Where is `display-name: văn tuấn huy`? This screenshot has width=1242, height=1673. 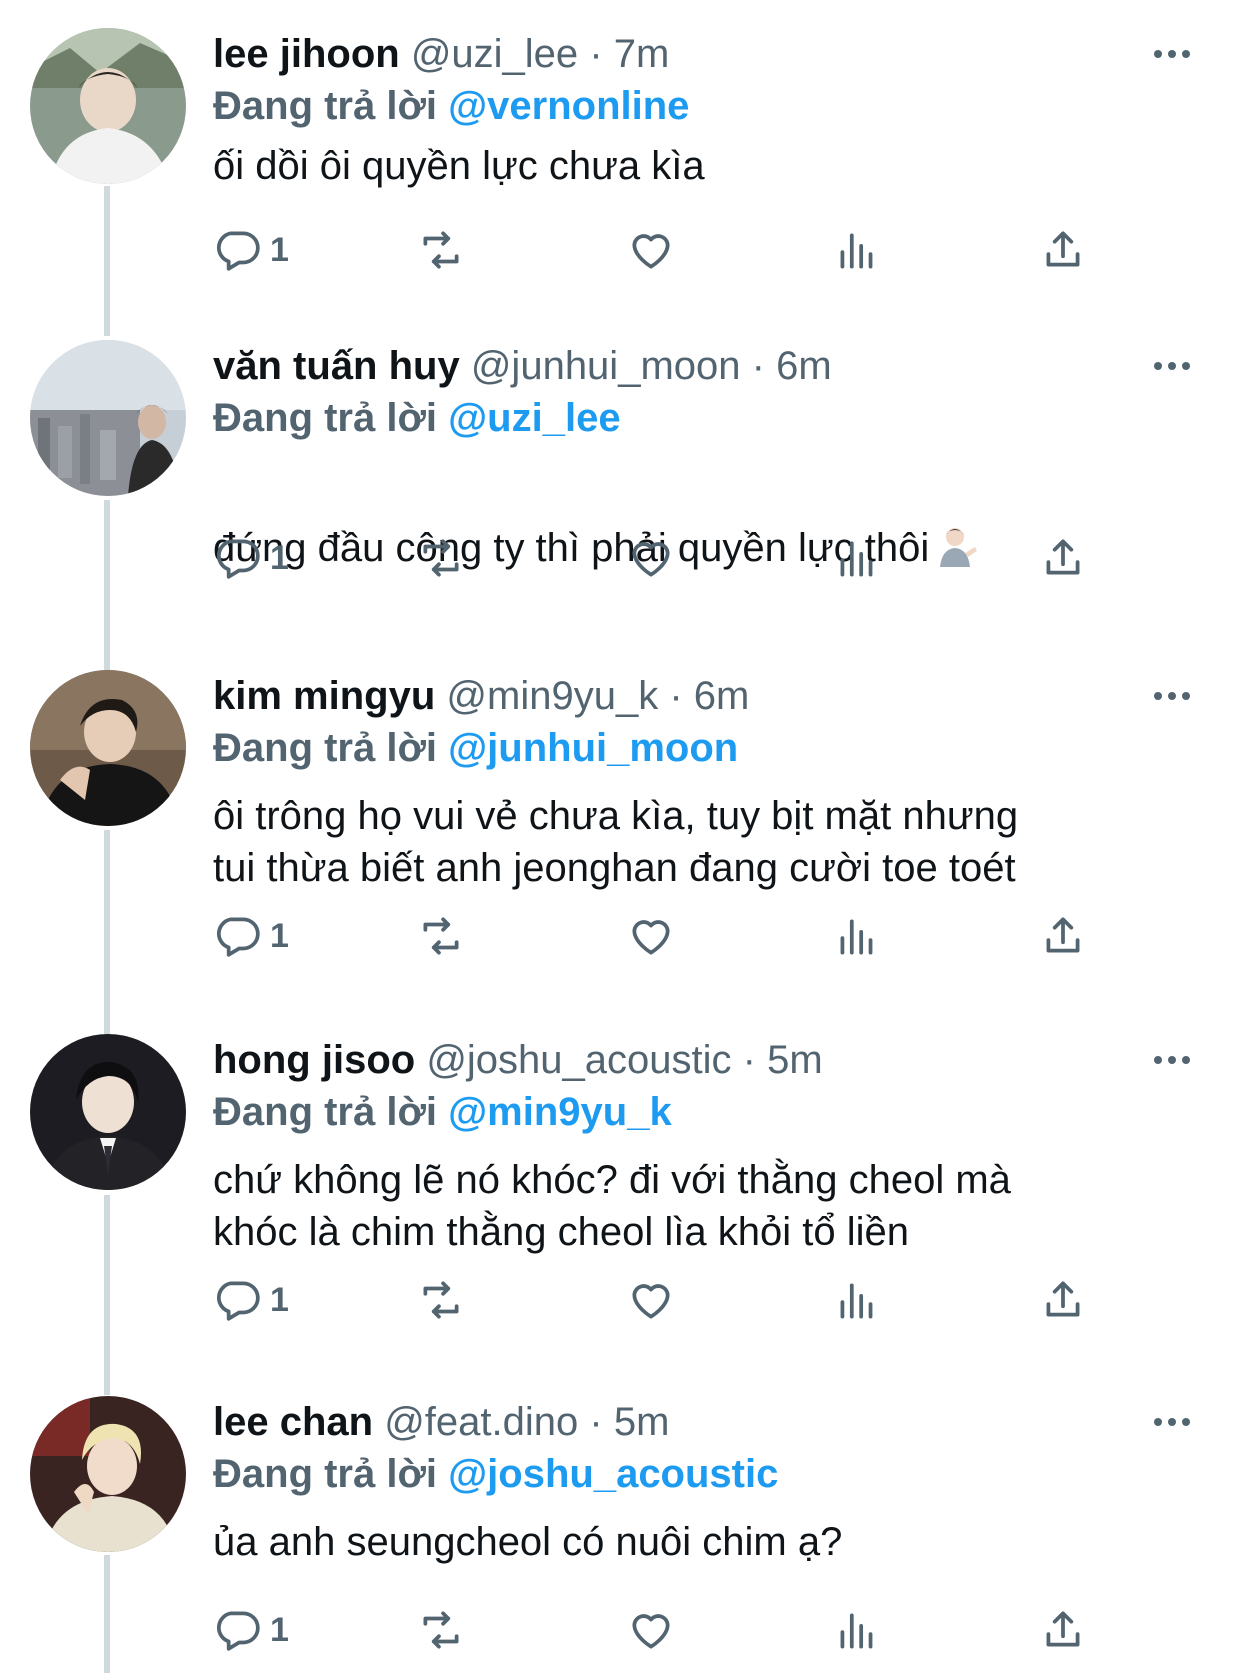 display-name: văn tuấn huy is located at coordinates (336, 366).